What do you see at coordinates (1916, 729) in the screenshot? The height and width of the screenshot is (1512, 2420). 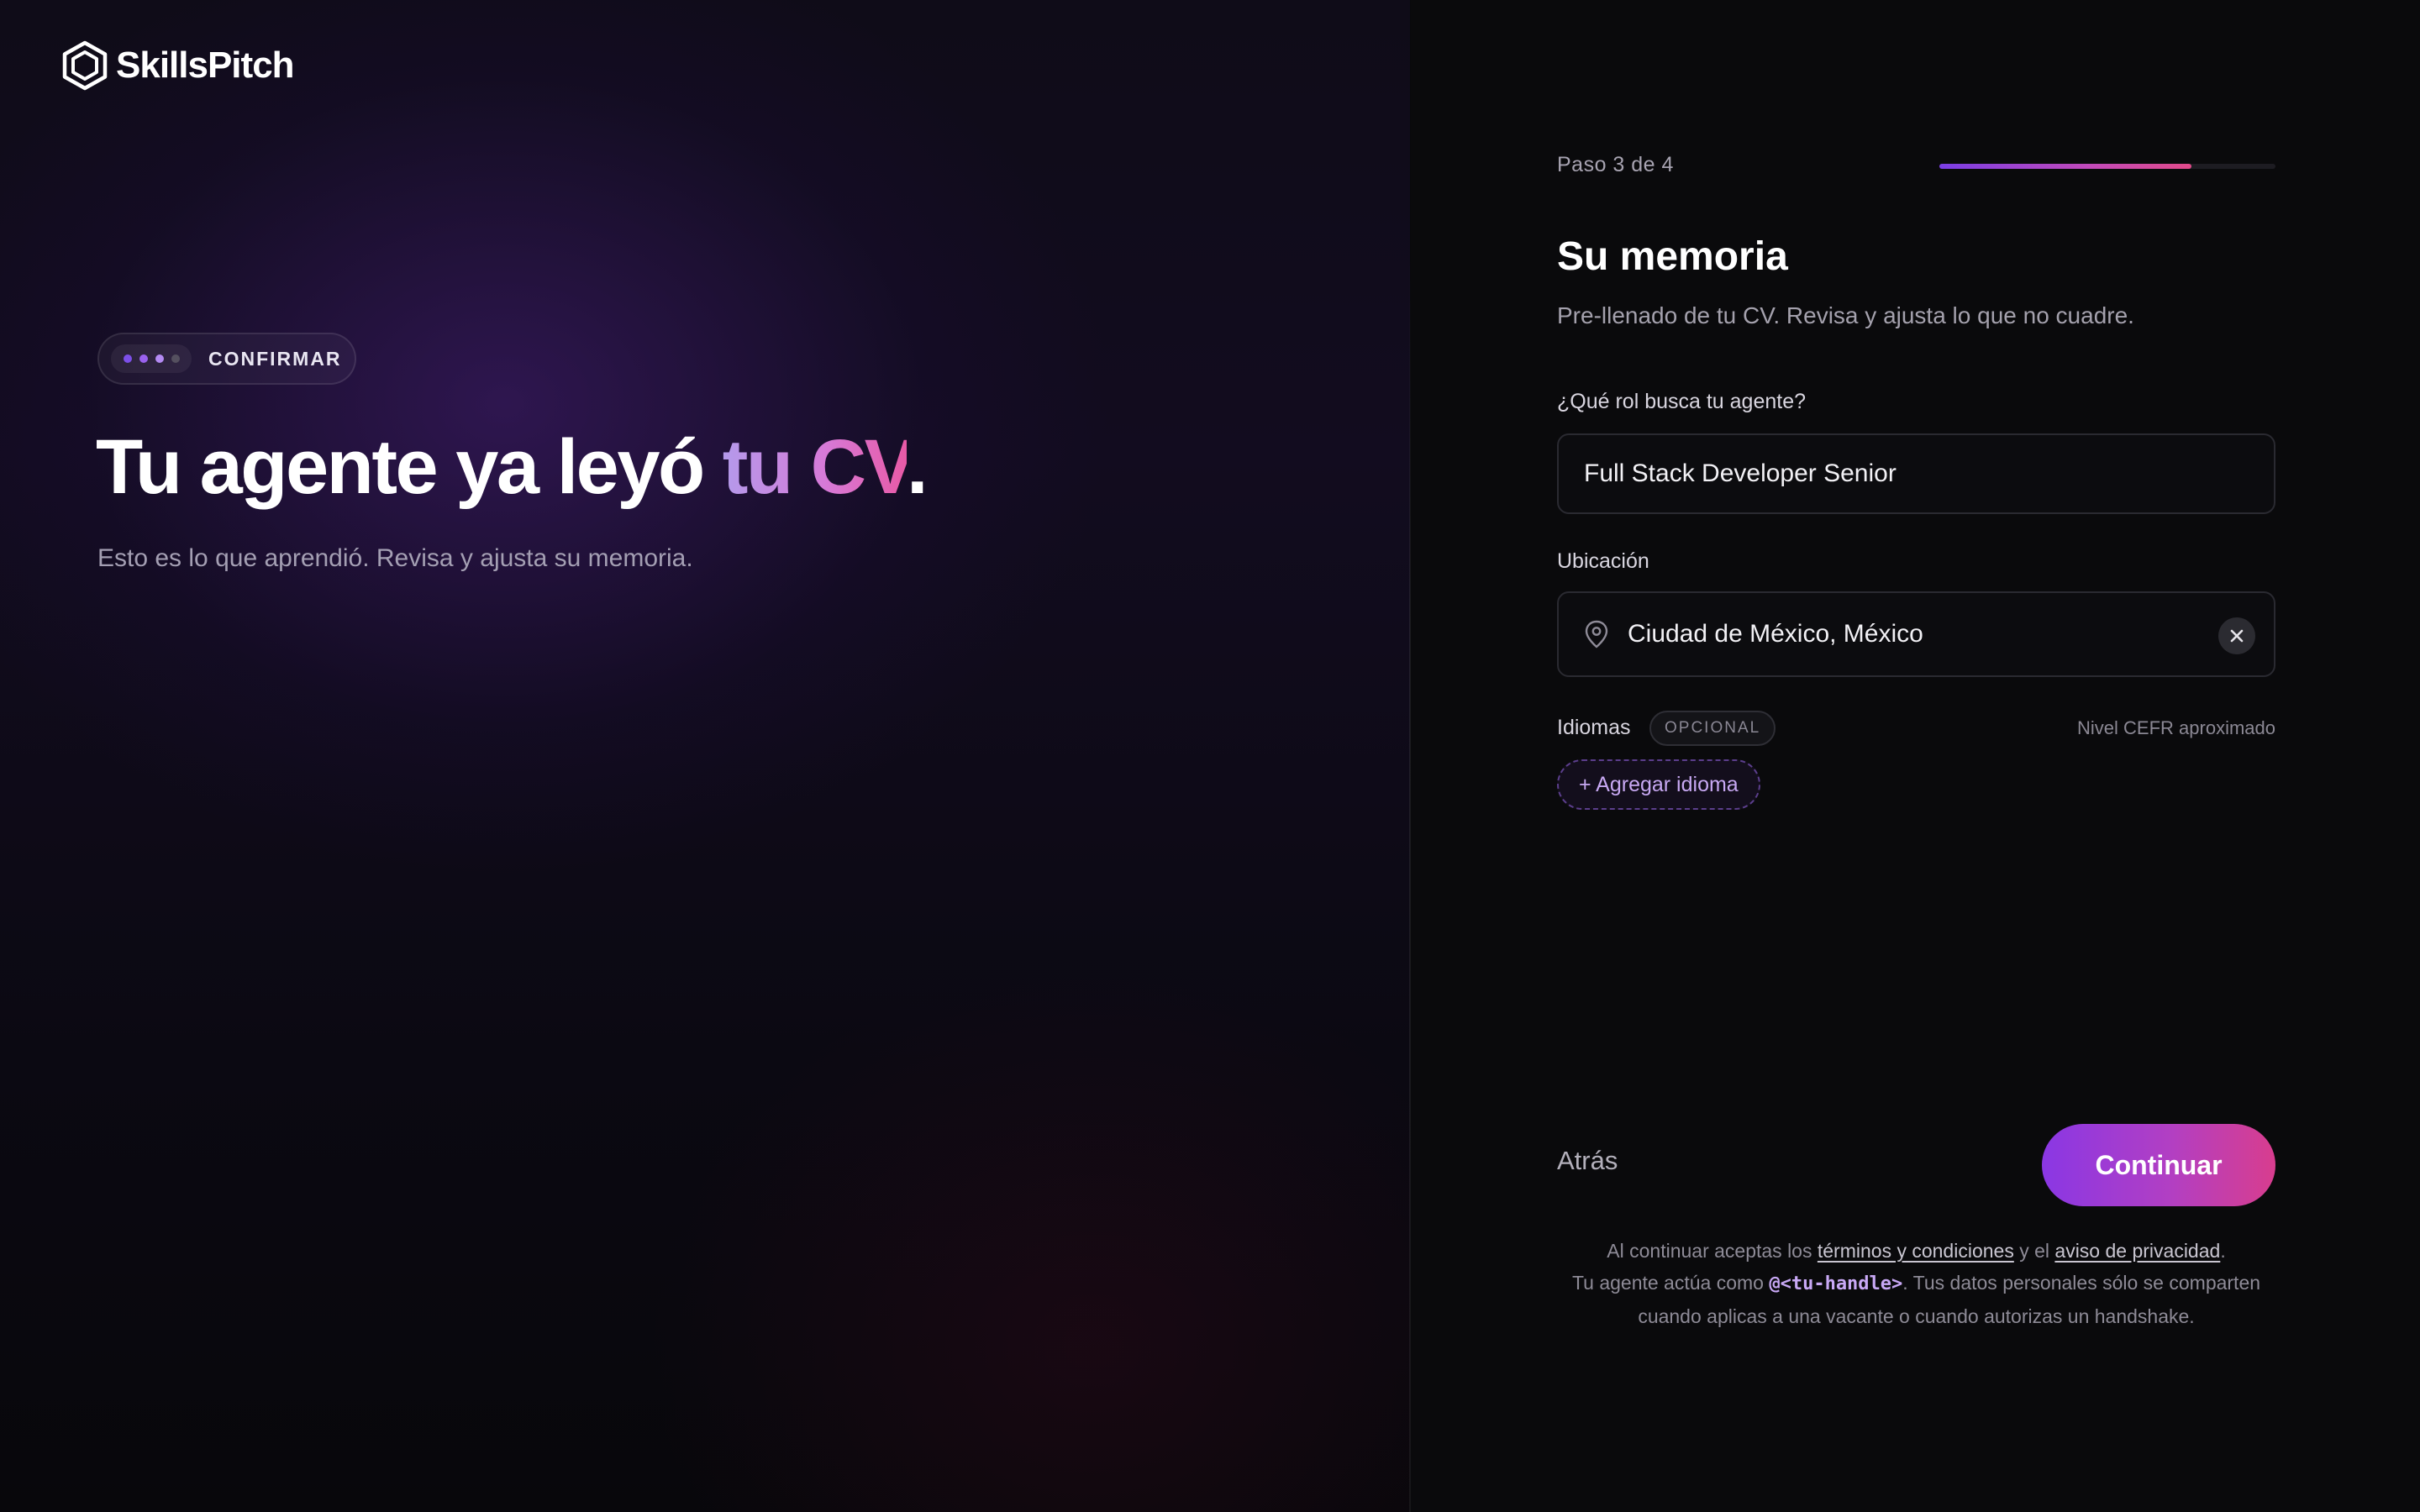 I see `languages-header: Idiomas OPCIONAL Nivel CEFR aproximado` at bounding box center [1916, 729].